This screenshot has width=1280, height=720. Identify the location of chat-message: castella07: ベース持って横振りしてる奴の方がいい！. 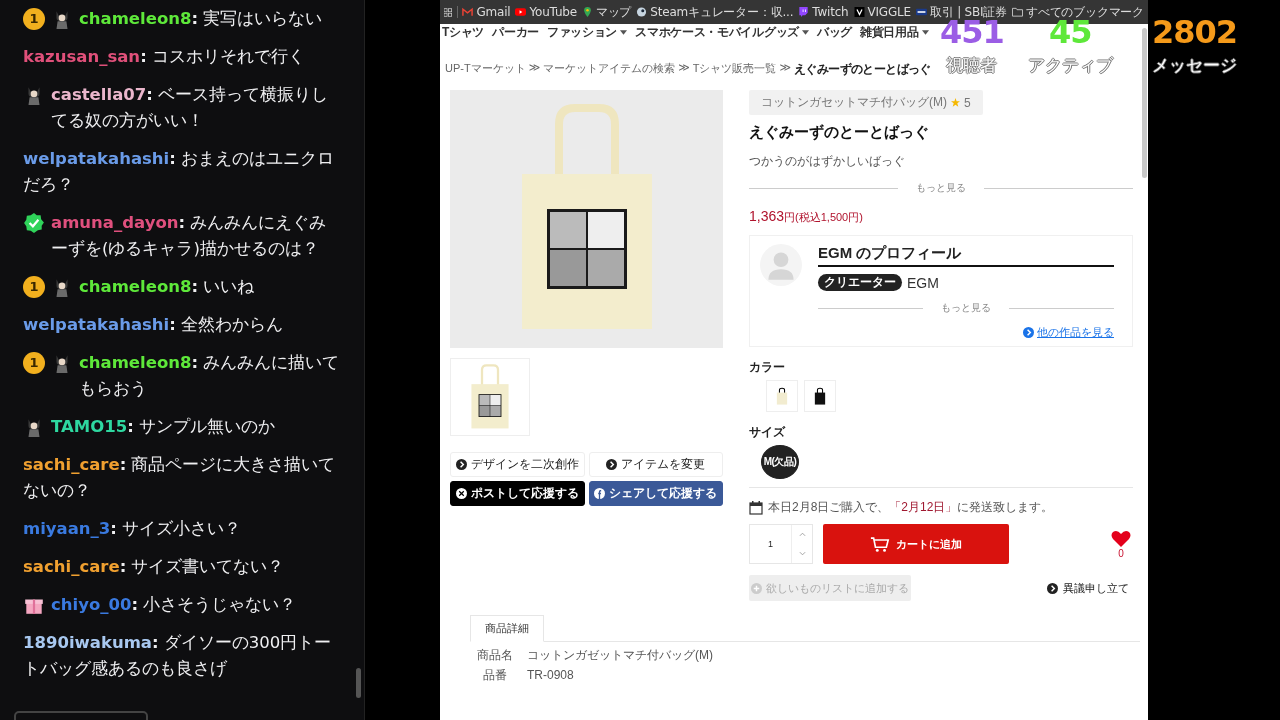
(190, 108).